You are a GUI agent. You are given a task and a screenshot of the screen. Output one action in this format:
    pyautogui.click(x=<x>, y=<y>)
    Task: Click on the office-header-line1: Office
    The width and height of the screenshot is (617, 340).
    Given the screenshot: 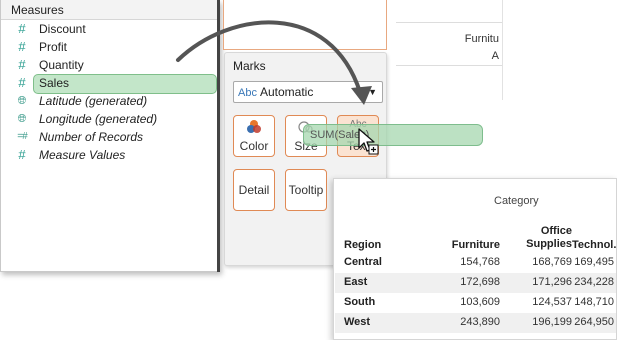 What is the action you would take?
    pyautogui.click(x=556, y=231)
    